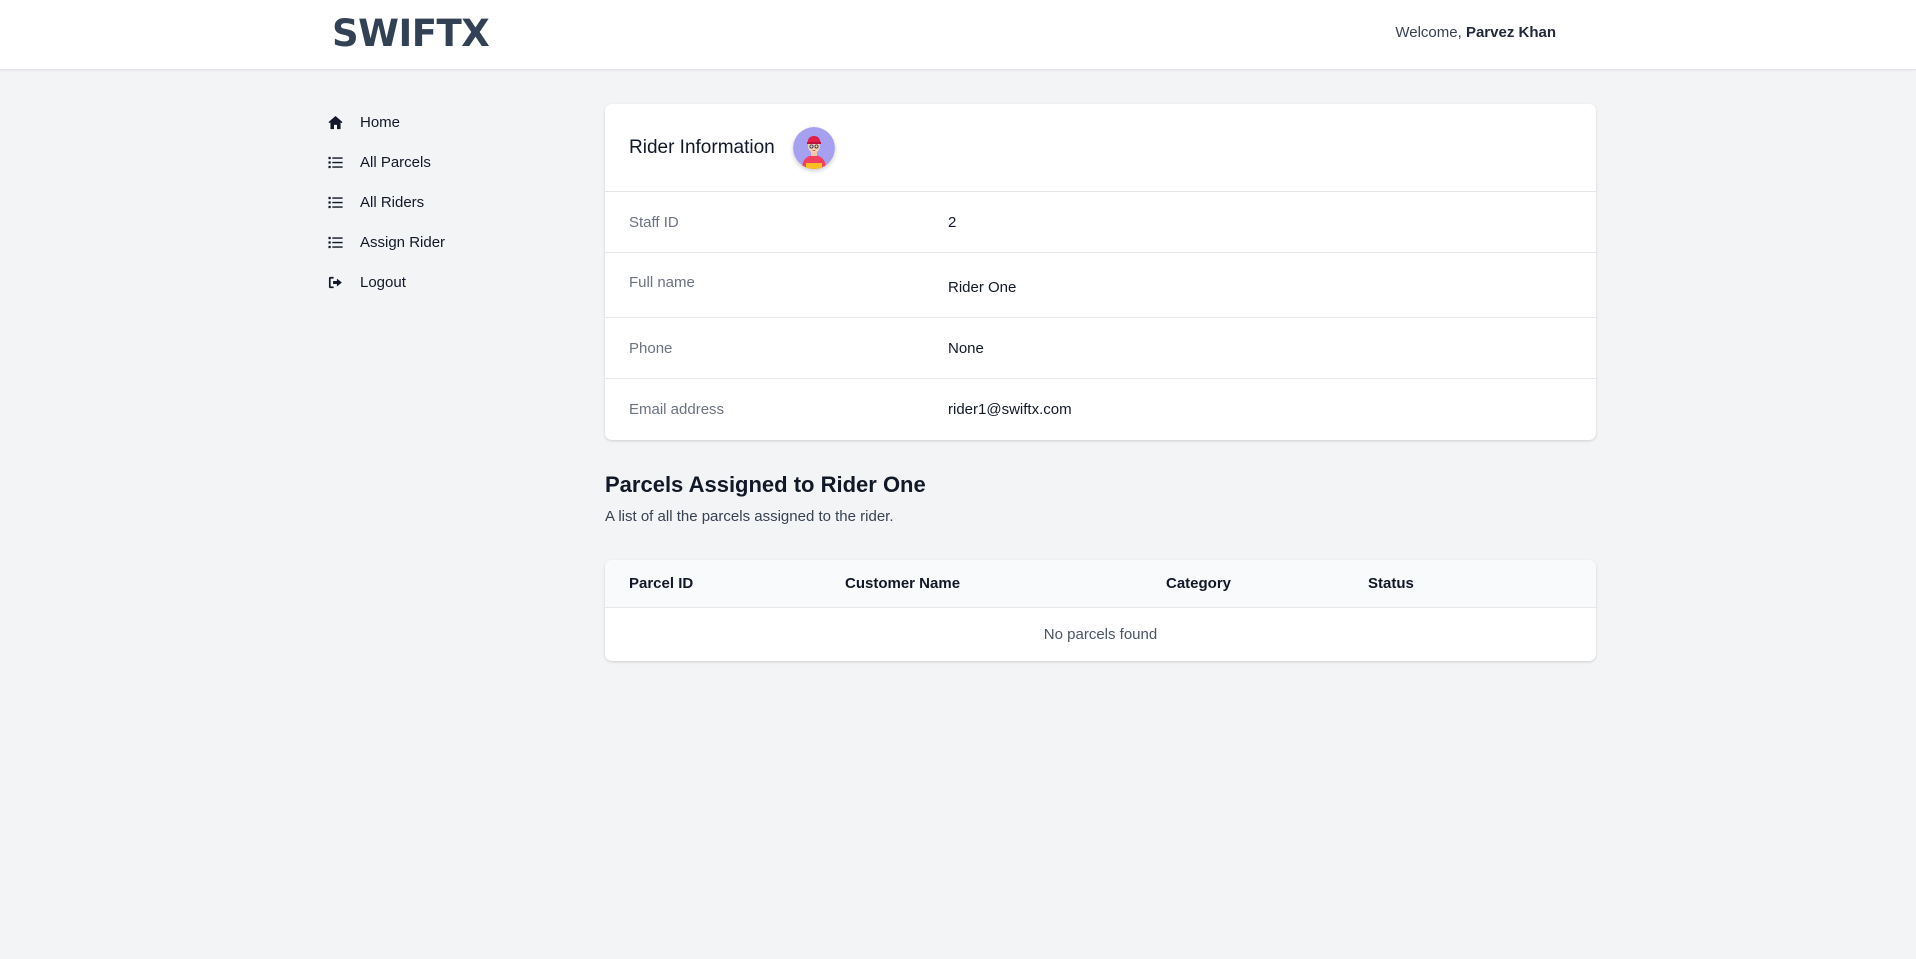 This screenshot has width=1916, height=959. Describe the element at coordinates (966, 348) in the screenshot. I see `field-value: None` at that location.